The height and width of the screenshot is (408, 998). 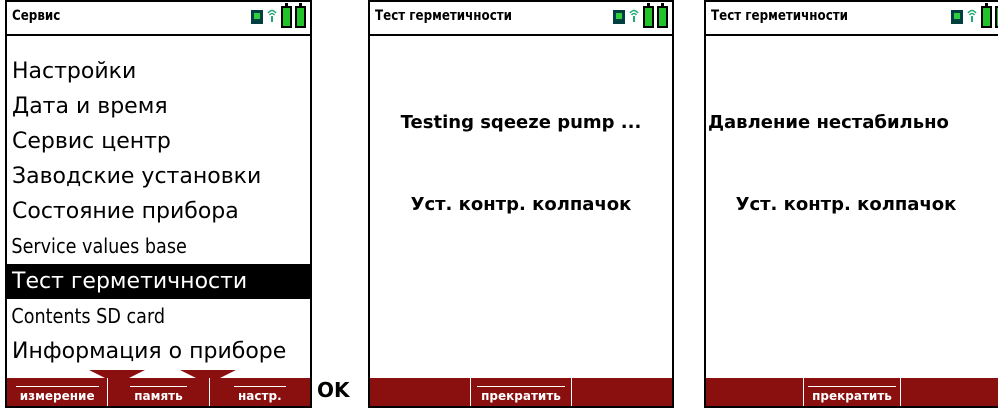 I want to click on softkey-memory: память, so click(x=159, y=392).